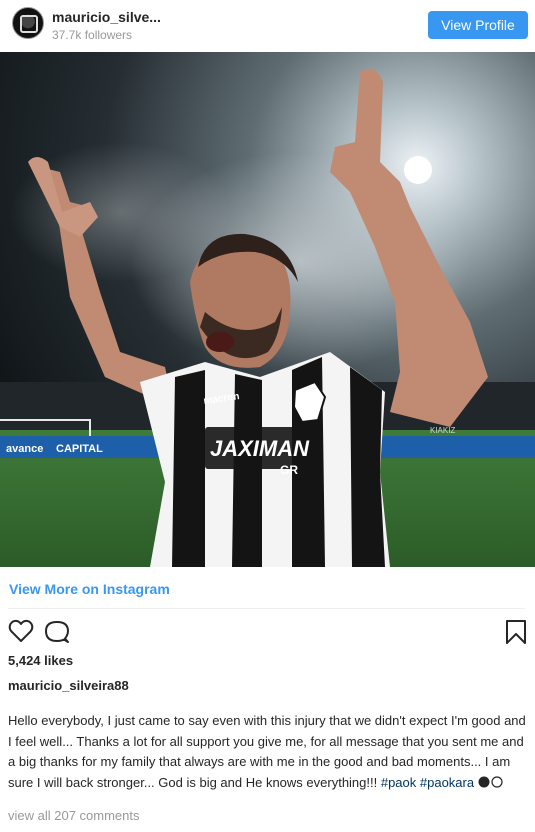 The width and height of the screenshot is (535, 832). What do you see at coordinates (260, 448) in the screenshot?
I see `jersey-sponsor: JAXIMAN` at bounding box center [260, 448].